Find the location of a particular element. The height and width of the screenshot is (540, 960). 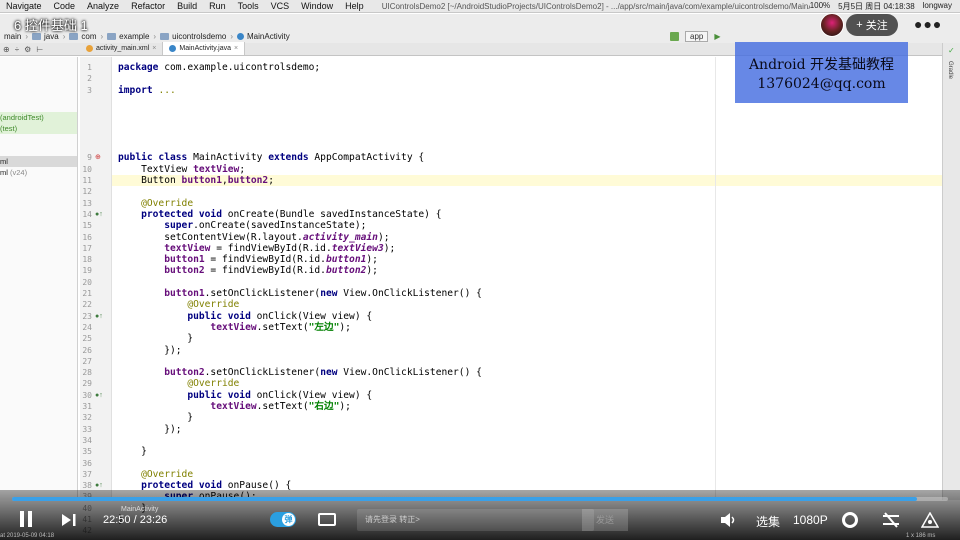

class-run-icon: ⊕ is located at coordinates (101, 157).